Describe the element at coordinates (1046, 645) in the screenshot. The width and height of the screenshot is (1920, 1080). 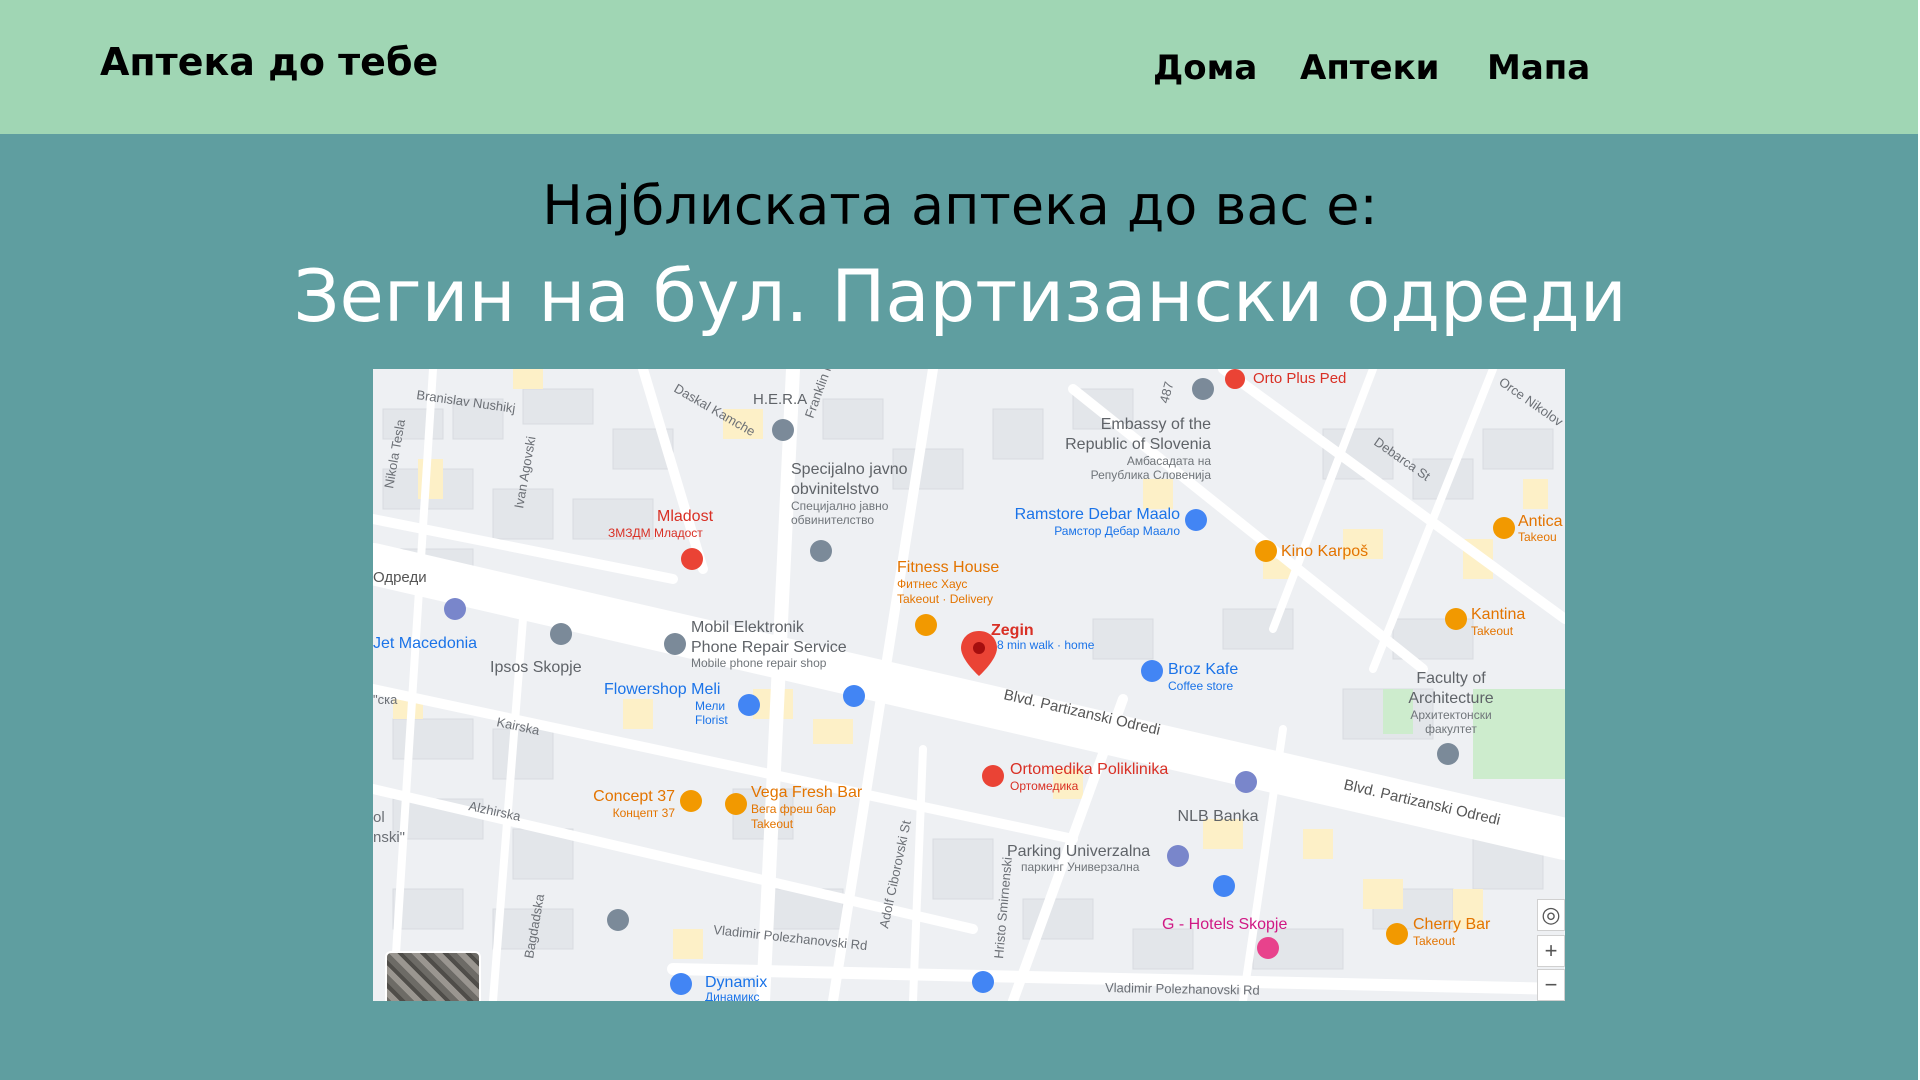
I see `place-sub-zegin: 8 min walk · home` at that location.